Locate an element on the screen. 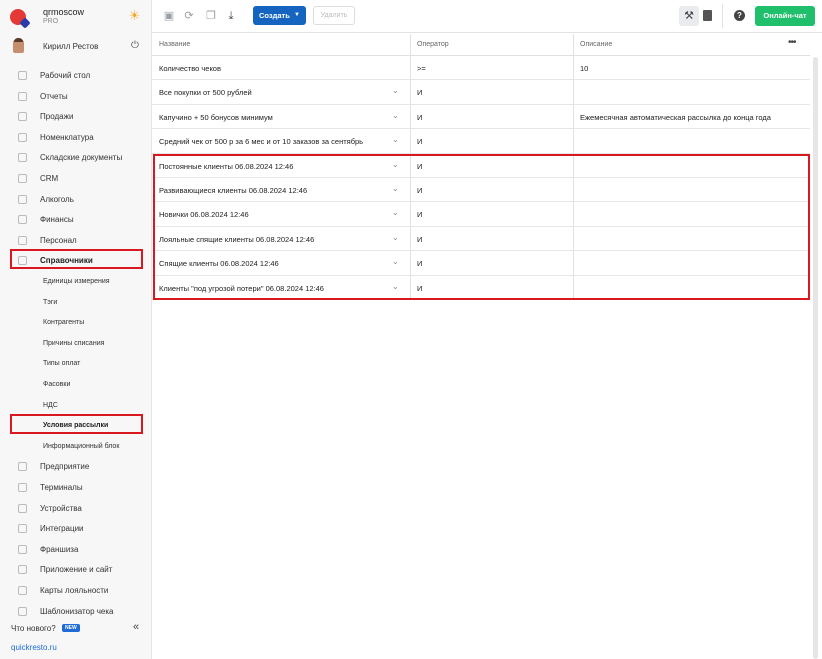 The height and width of the screenshot is (659, 822). sidebar-subitem: Причины списания is located at coordinates (76, 344).